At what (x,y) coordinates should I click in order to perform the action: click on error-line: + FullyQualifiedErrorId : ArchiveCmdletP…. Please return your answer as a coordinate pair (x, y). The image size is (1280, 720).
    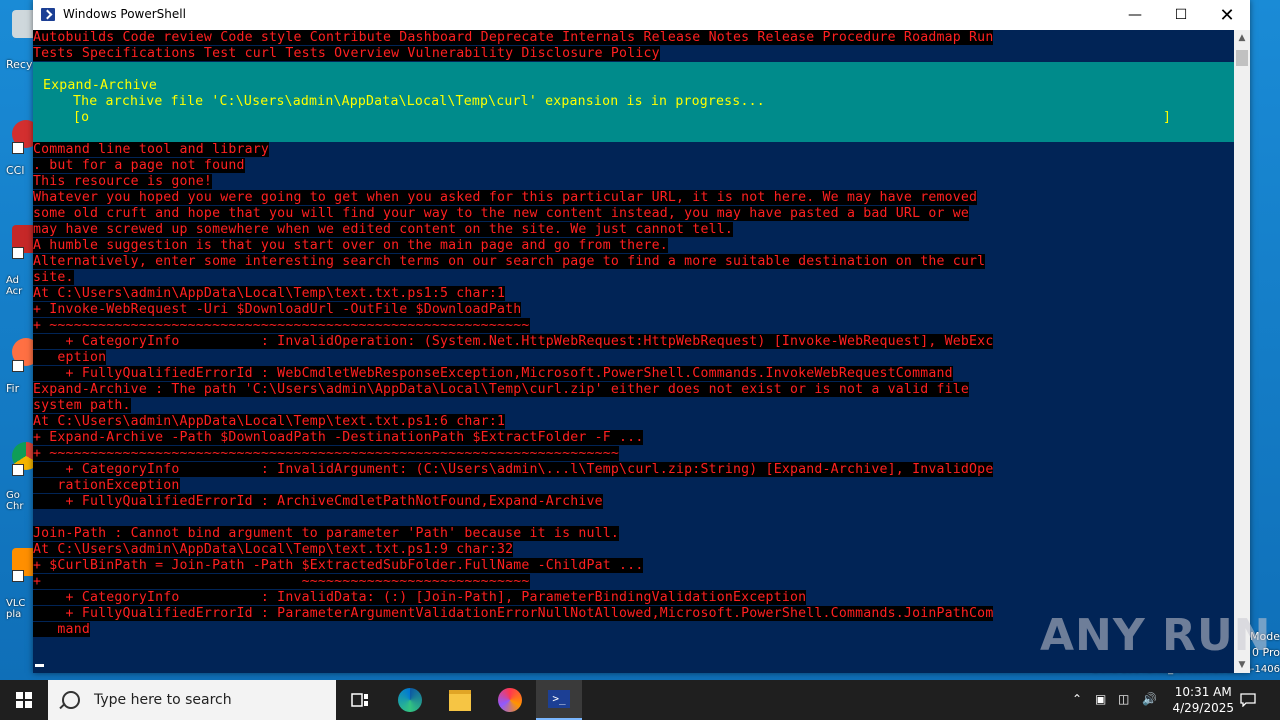
    Looking at the image, I should click on (318, 501).